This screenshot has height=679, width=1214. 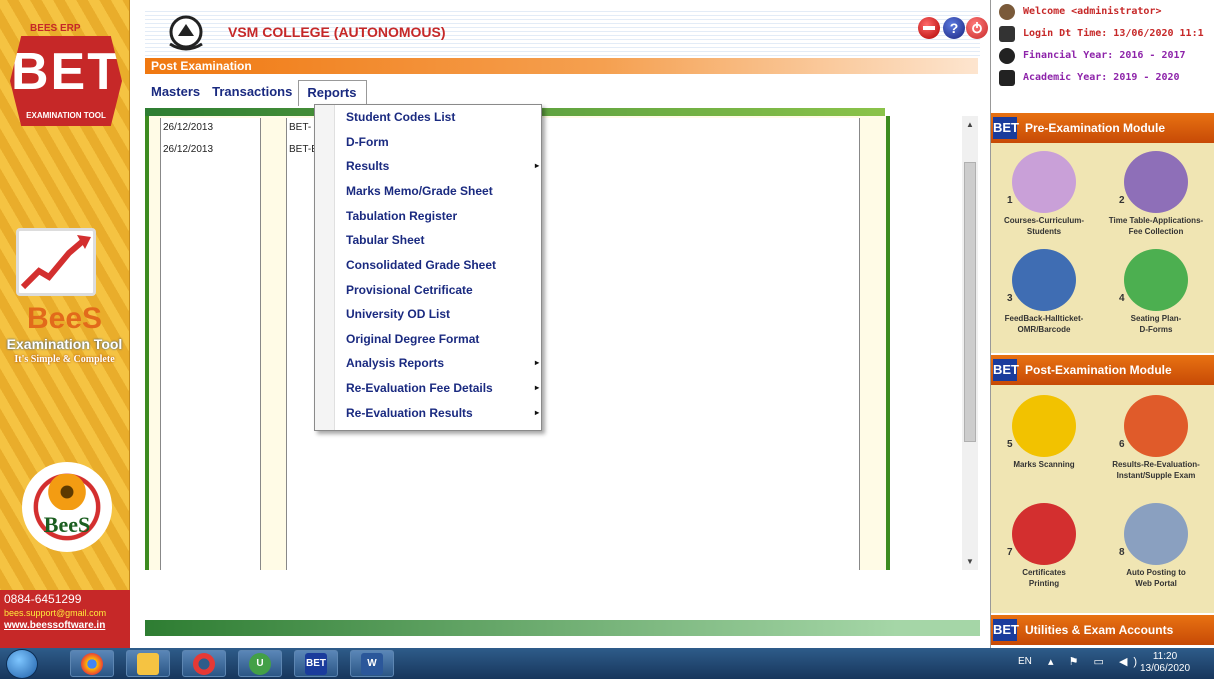 What do you see at coordinates (186, 33) in the screenshot?
I see `college-logo-icon` at bounding box center [186, 33].